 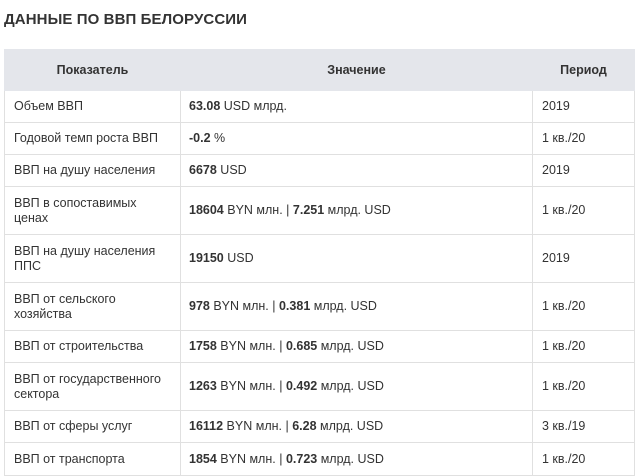 I want to click on indicator-cell: Годовой темп роста ВВП, so click(x=92, y=138).